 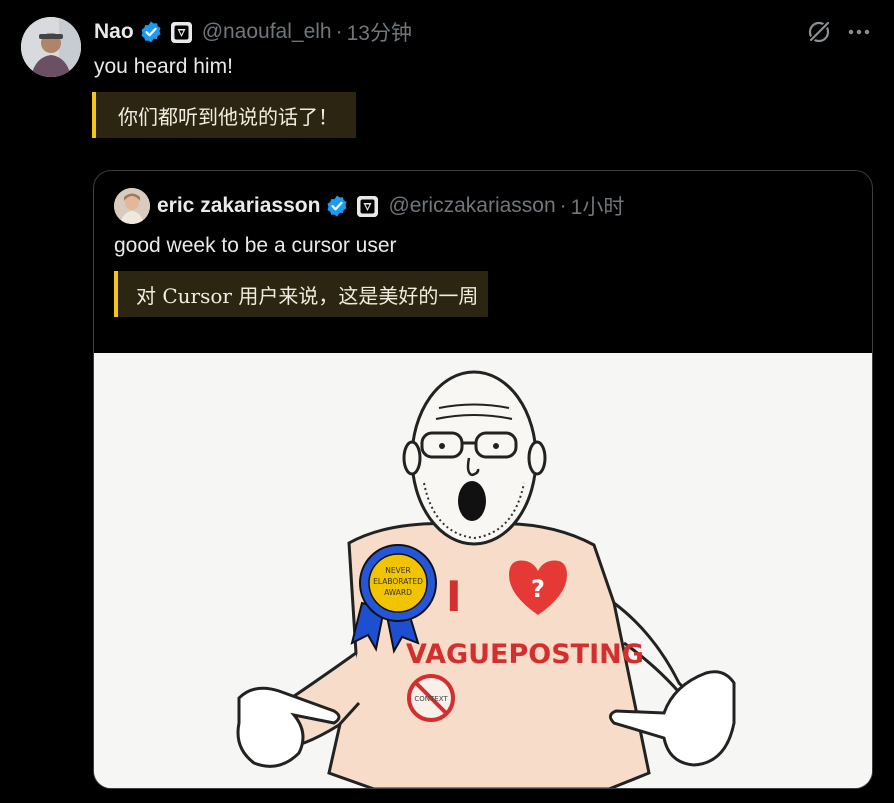 I want to click on quoted-affiliate-badge-icon, so click(x=368, y=206).